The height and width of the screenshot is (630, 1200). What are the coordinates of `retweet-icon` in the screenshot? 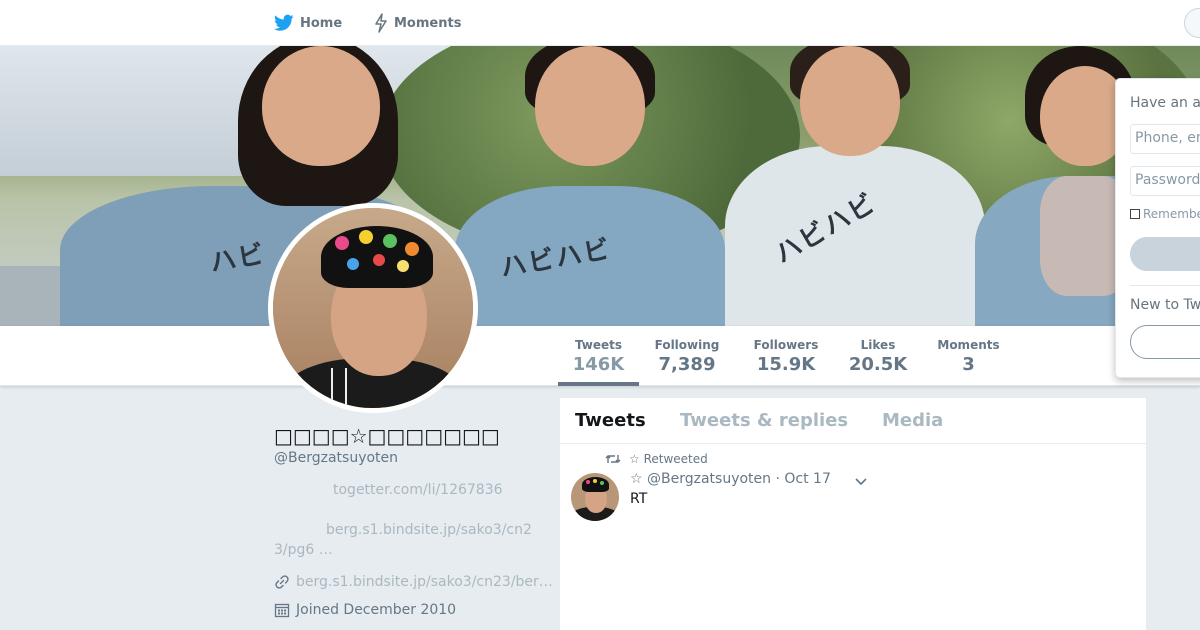 It's located at (613, 459).